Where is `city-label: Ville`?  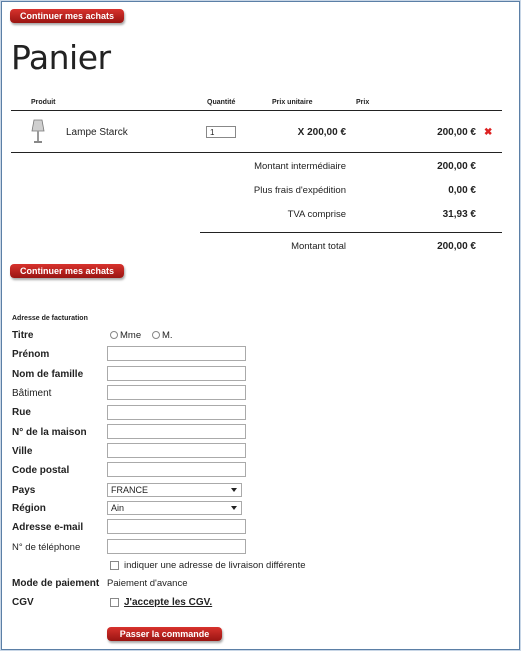
city-label: Ville is located at coordinates (22, 451).